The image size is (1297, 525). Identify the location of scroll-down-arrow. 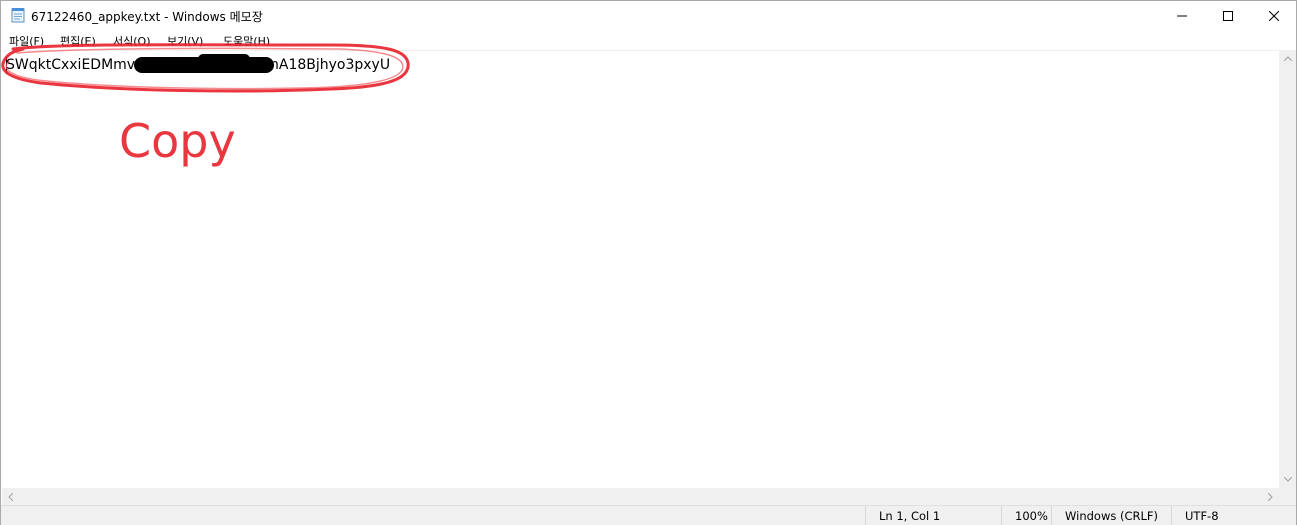
(1287, 479).